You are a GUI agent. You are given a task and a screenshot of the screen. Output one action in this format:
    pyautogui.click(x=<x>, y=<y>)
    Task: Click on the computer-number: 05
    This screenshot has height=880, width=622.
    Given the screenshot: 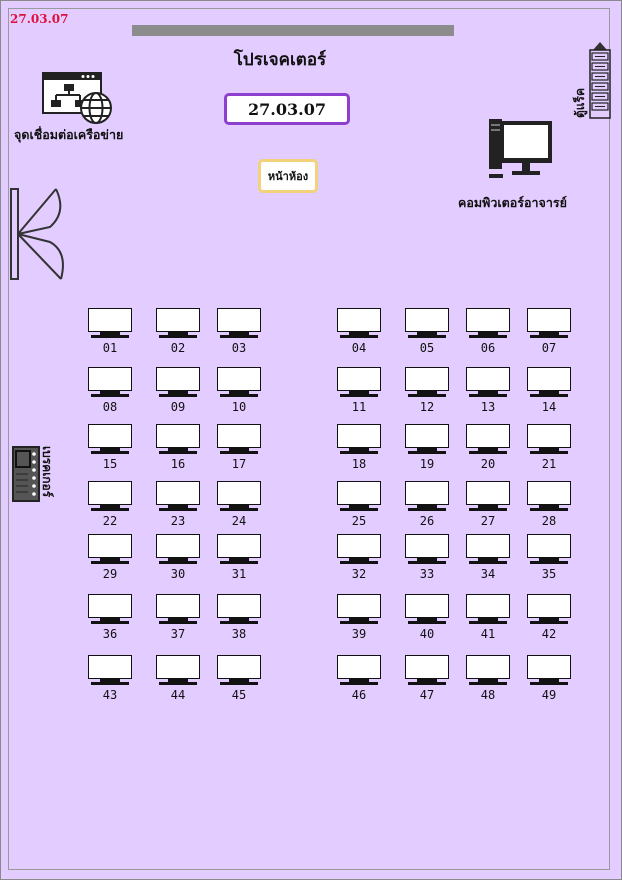 What is the action you would take?
    pyautogui.click(x=427, y=348)
    